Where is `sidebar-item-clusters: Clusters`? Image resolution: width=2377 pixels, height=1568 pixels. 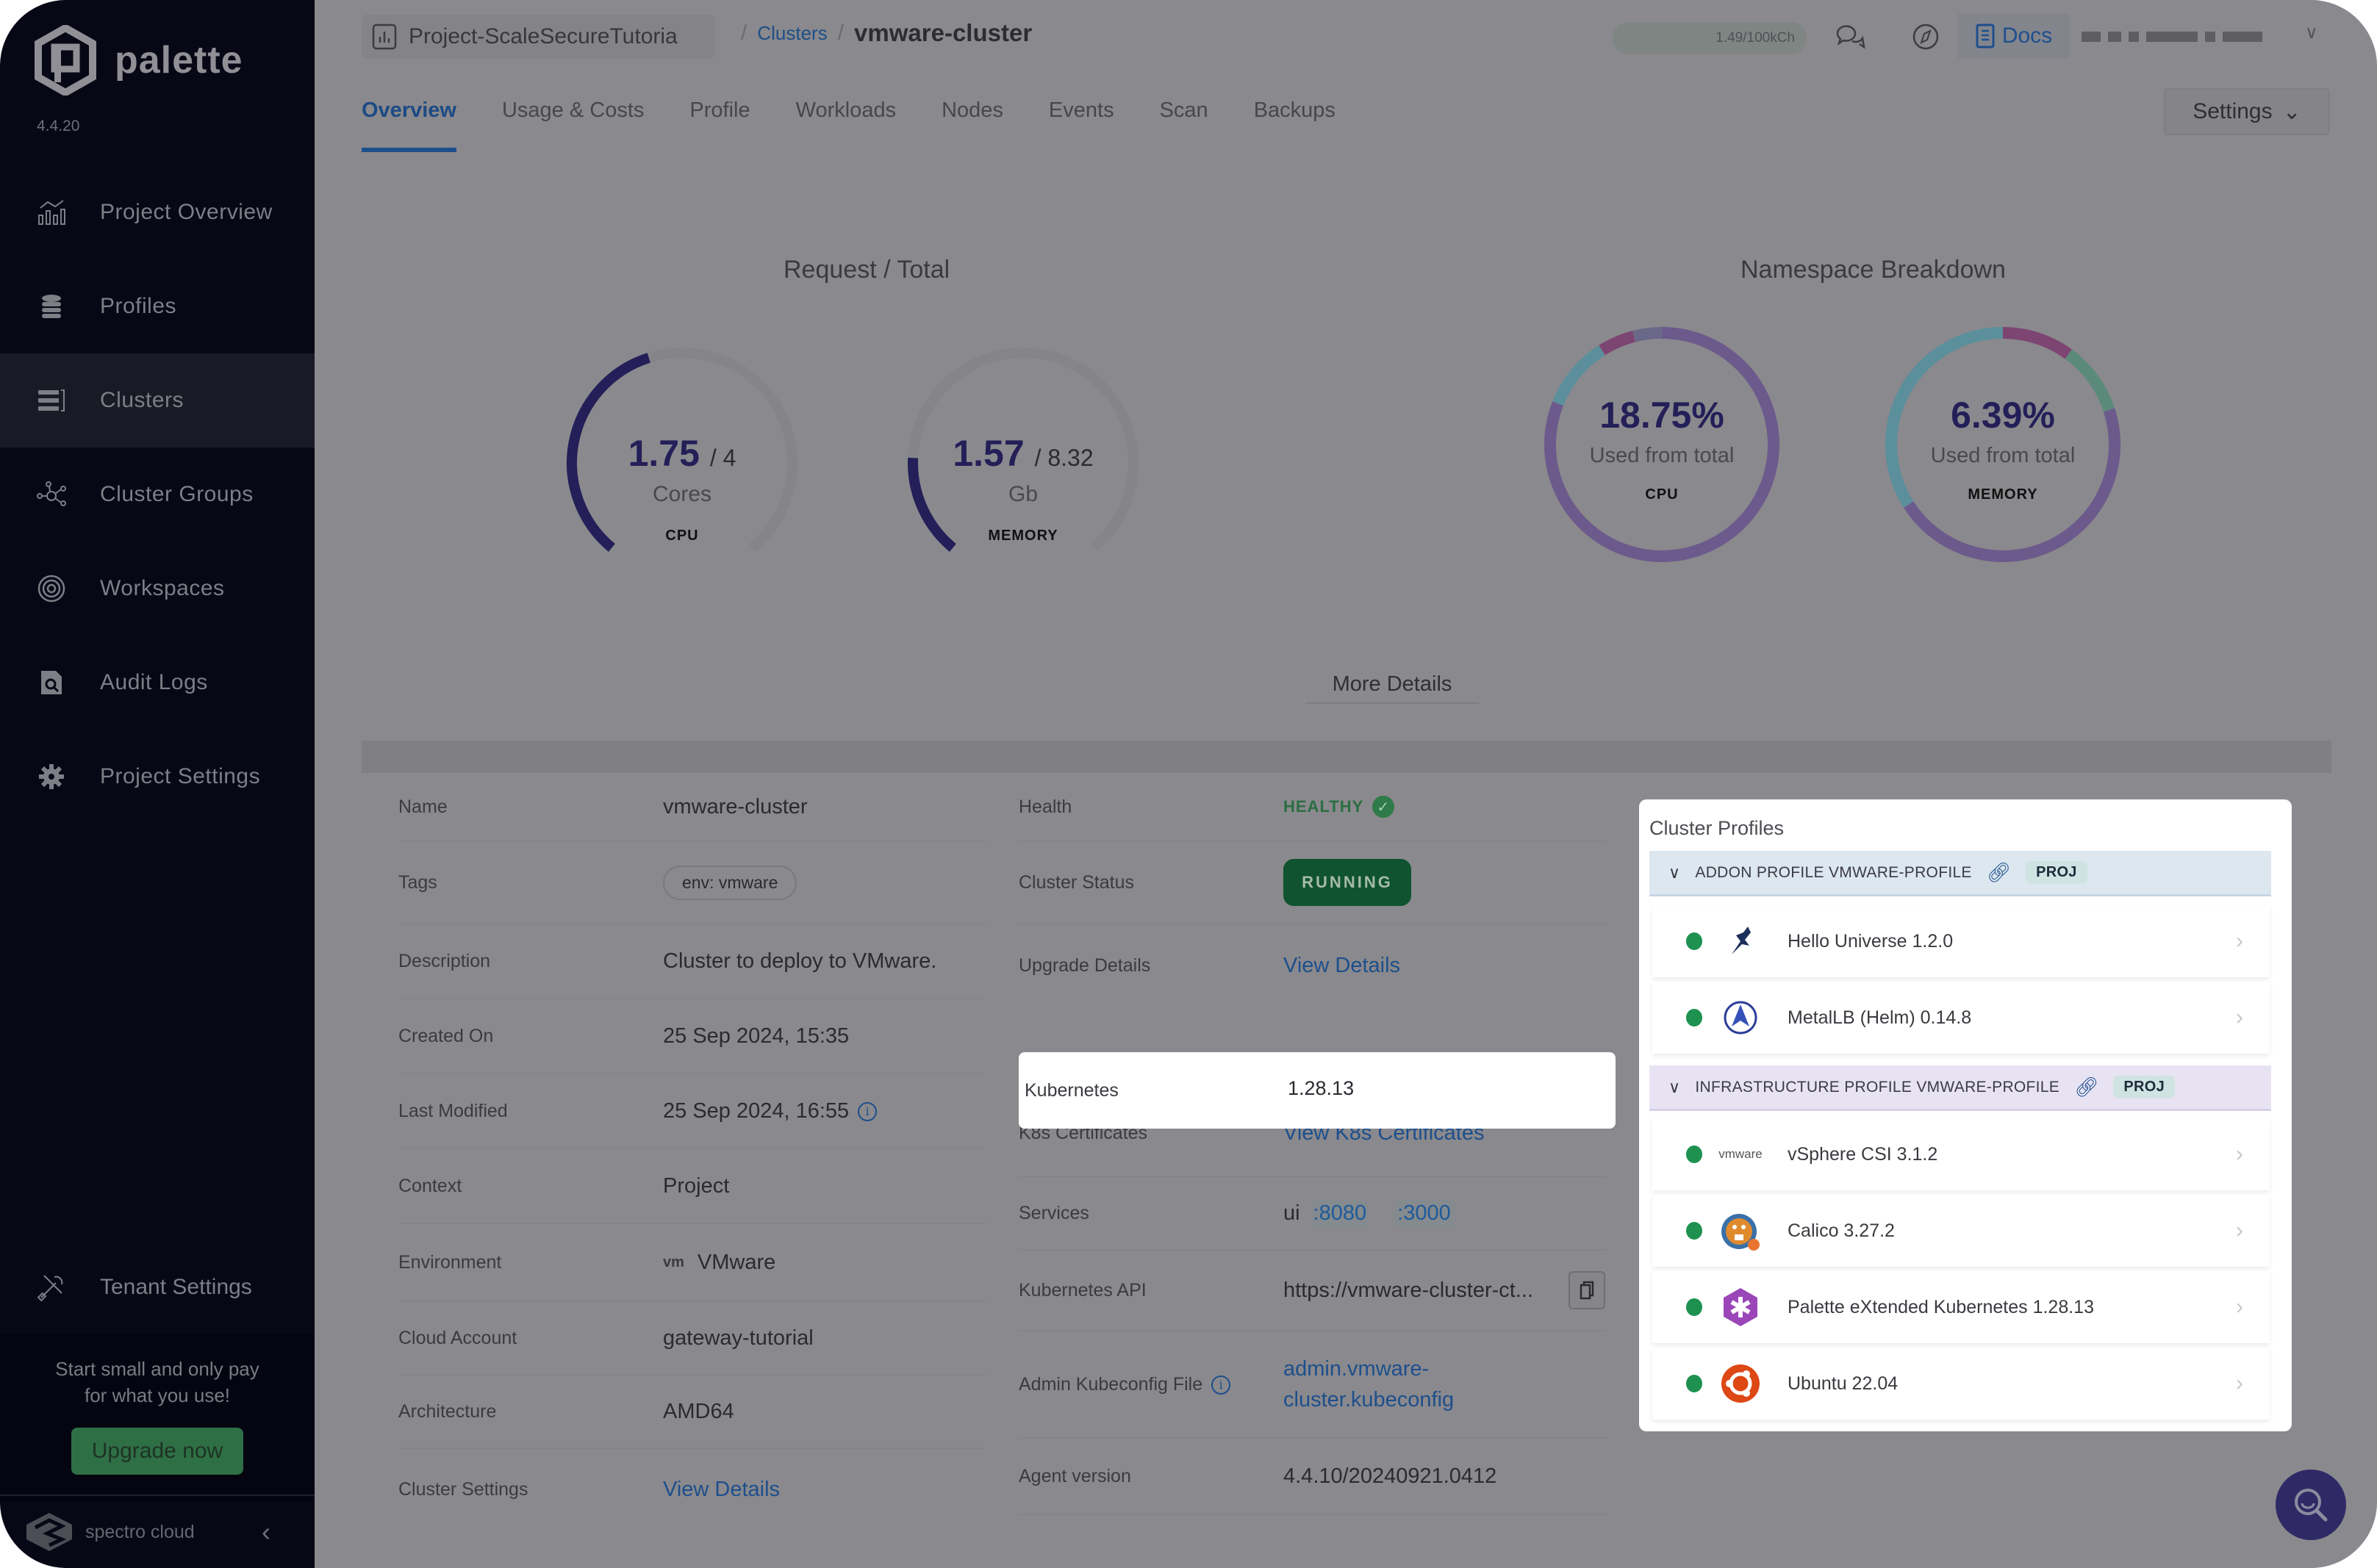
sidebar-item-clusters: Clusters is located at coordinates (157, 400).